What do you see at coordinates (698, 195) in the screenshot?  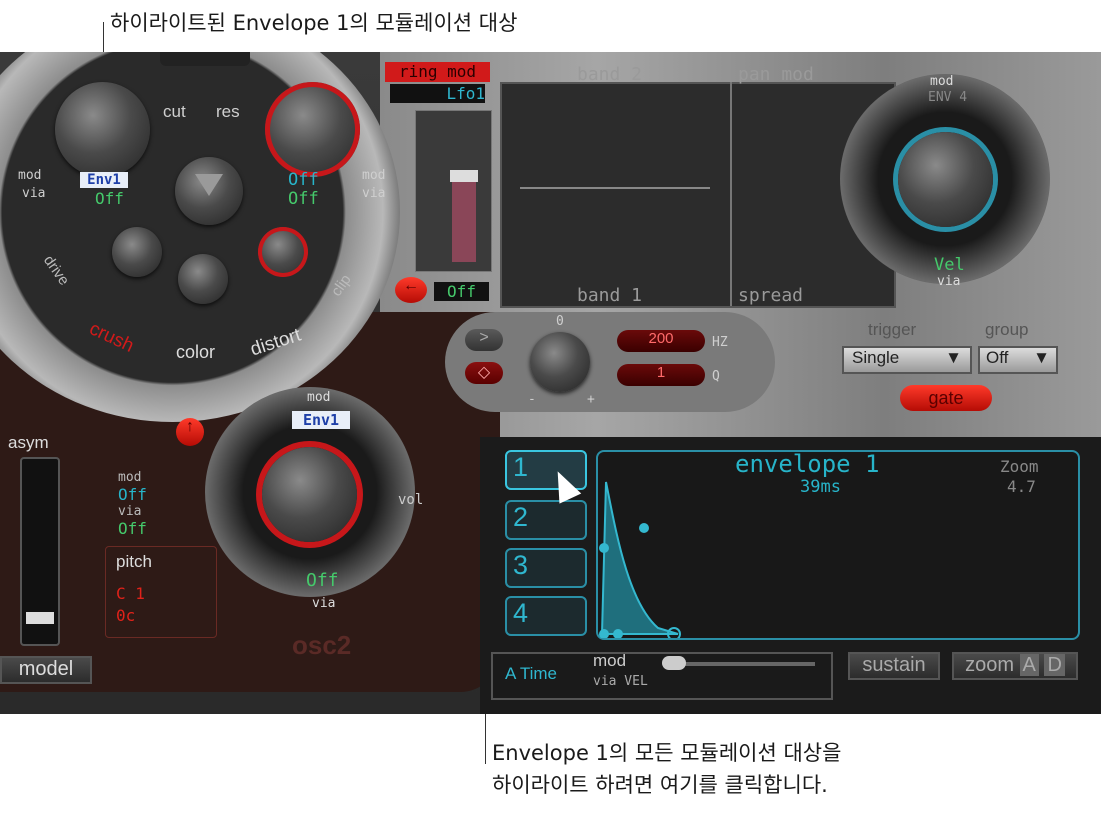 I see `band-display` at bounding box center [698, 195].